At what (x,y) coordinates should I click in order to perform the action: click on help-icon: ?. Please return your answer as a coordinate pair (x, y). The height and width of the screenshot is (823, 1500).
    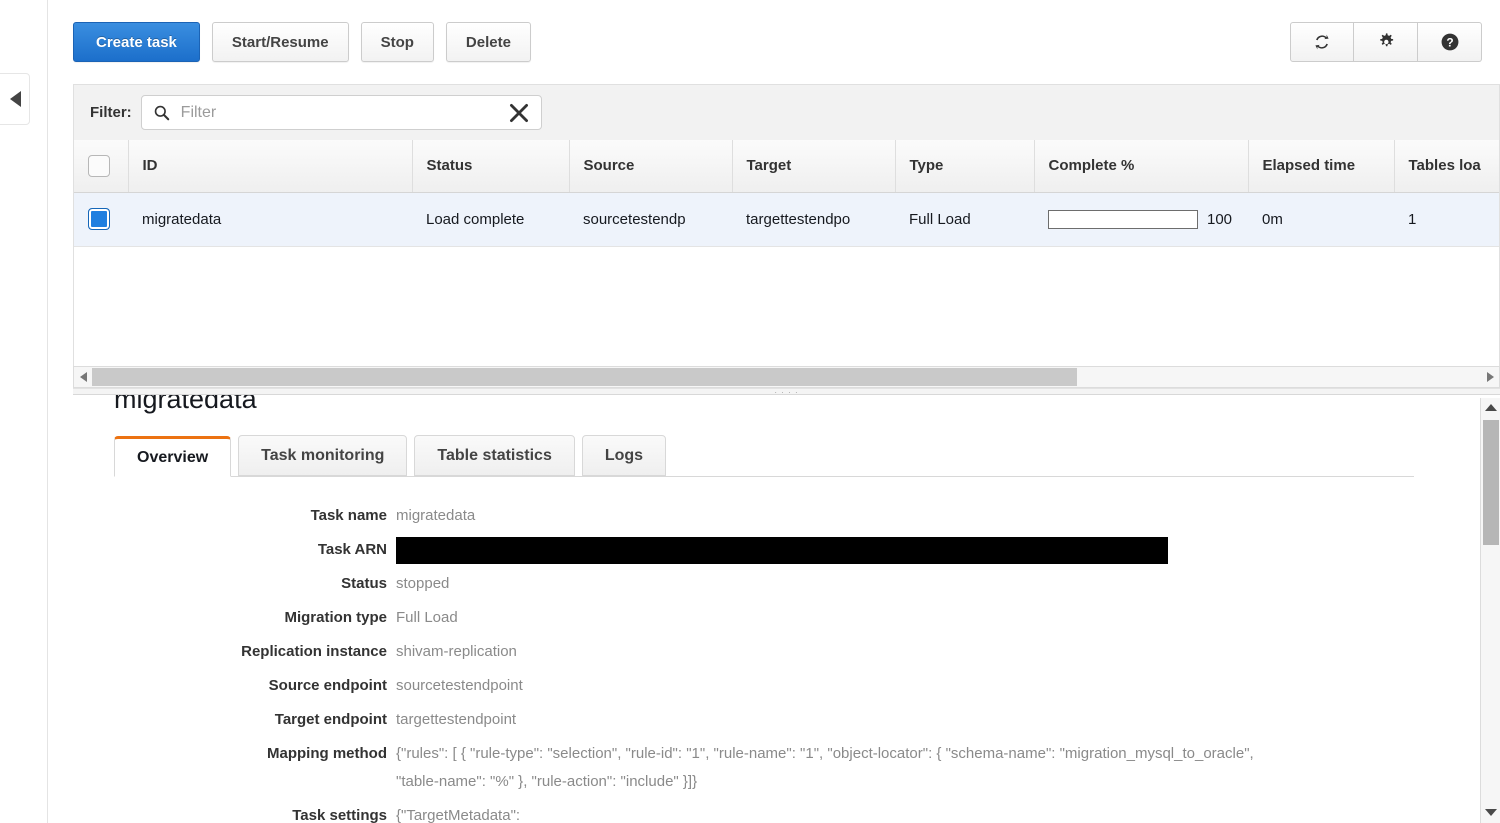
    Looking at the image, I should click on (1449, 42).